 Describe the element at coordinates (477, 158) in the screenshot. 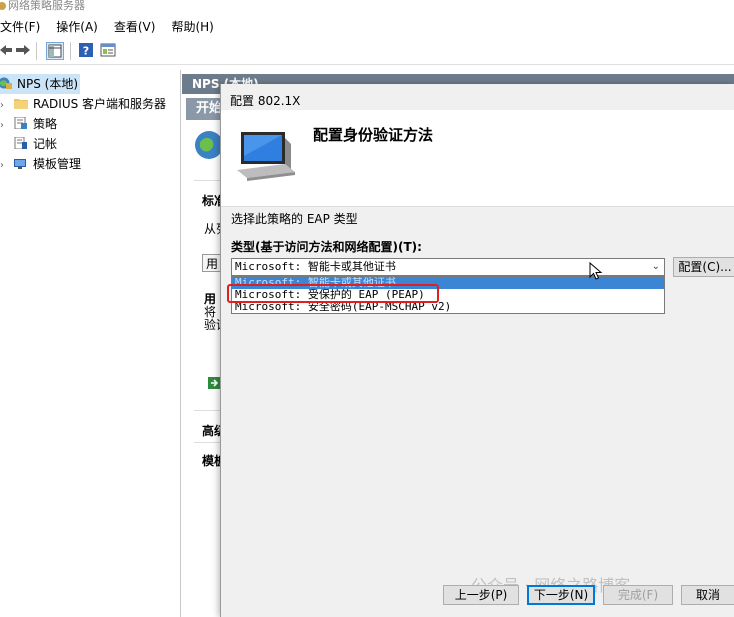

I see `dialog-header: 配置身份验证方法` at that location.